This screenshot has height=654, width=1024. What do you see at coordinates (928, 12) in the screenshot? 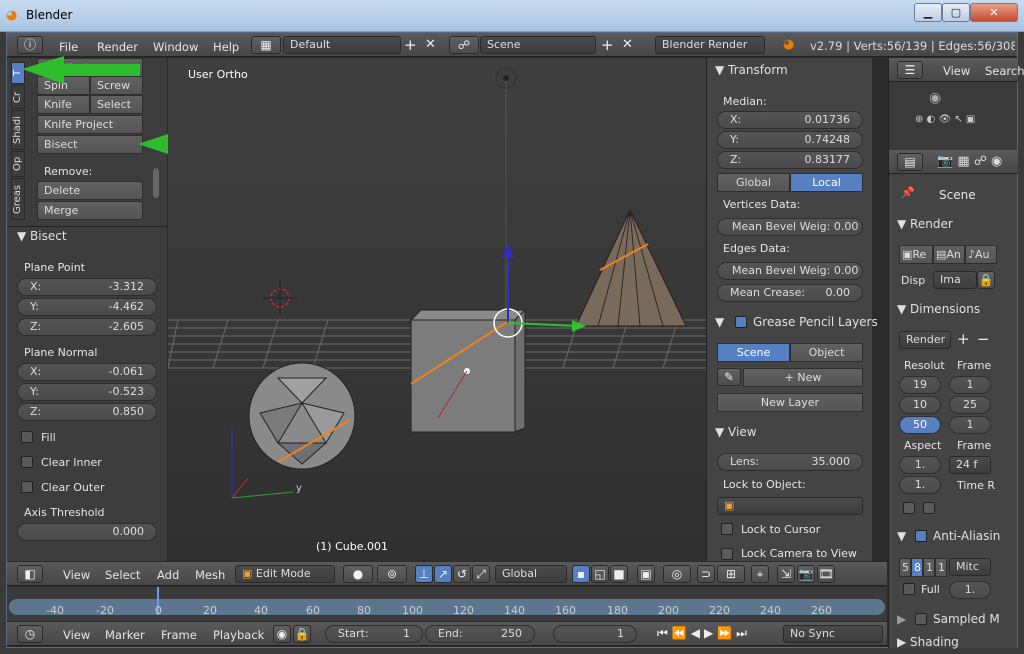
I see `minimize-button: ▁` at bounding box center [928, 12].